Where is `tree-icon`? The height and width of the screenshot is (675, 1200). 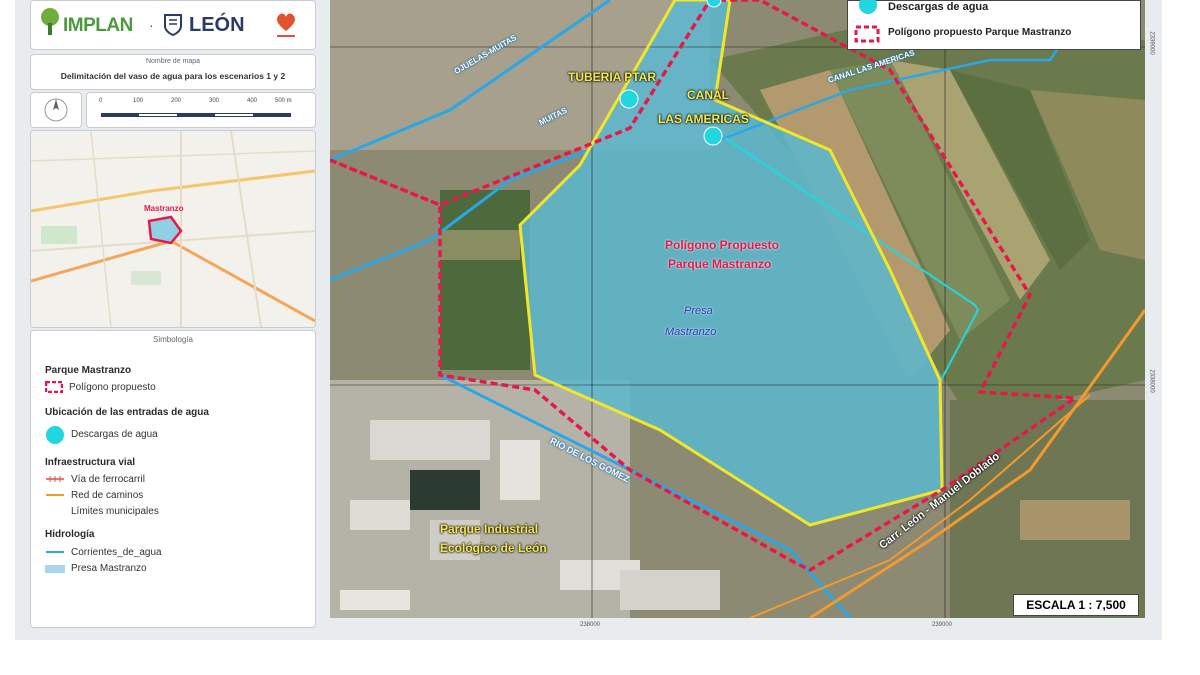
tree-icon is located at coordinates (50, 21).